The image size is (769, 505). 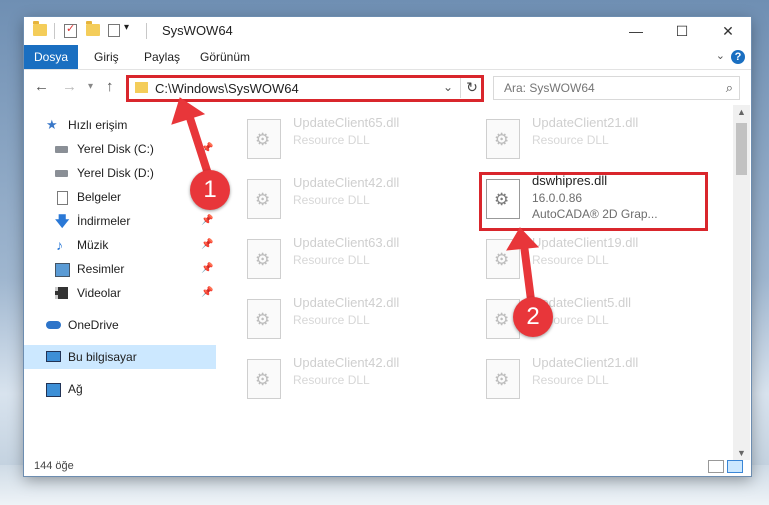 I want to click on step-1-badge: 1, so click(x=210, y=190).